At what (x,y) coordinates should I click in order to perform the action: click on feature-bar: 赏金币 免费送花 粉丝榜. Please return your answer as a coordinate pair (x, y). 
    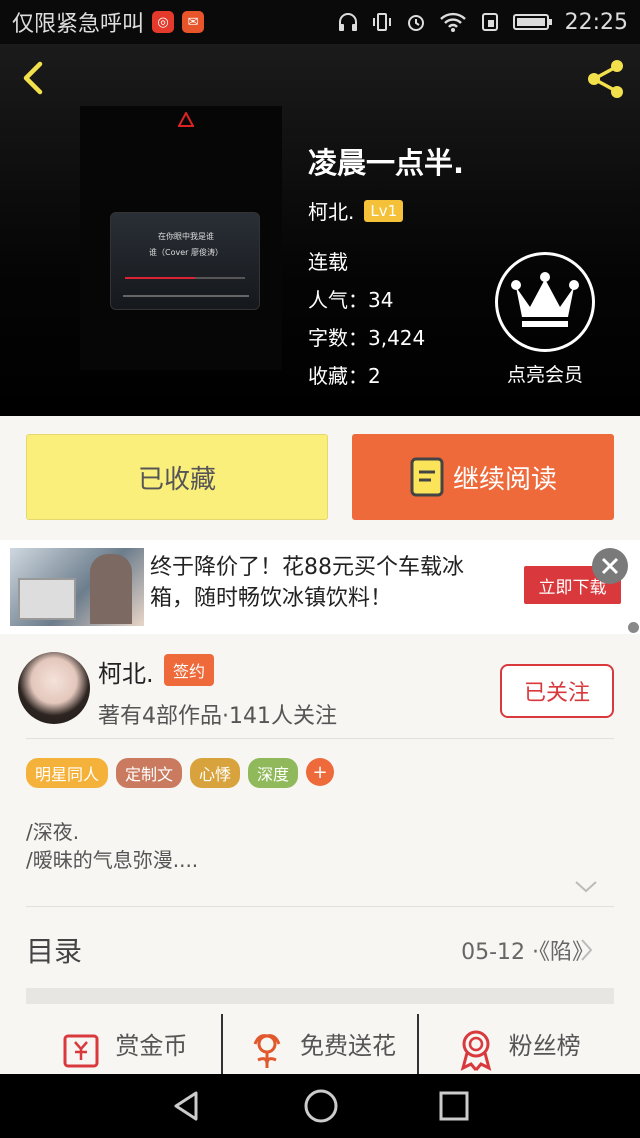
    Looking at the image, I should click on (320, 1044).